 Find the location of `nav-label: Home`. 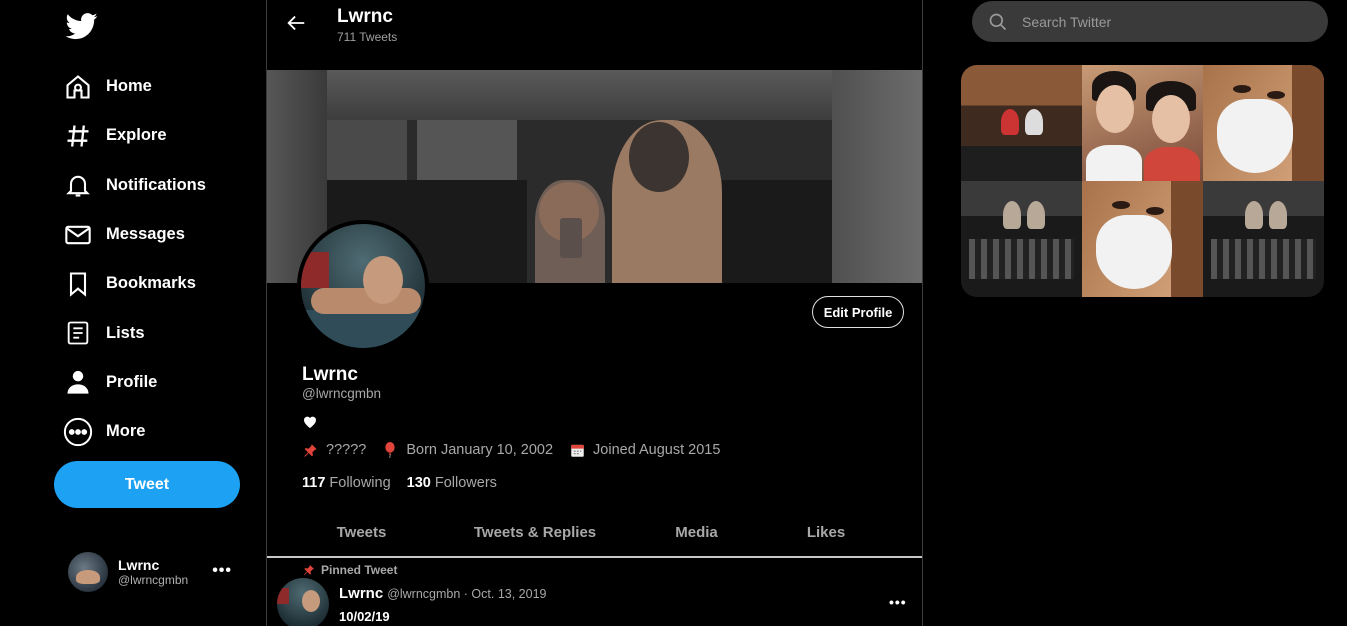

nav-label: Home is located at coordinates (129, 86).